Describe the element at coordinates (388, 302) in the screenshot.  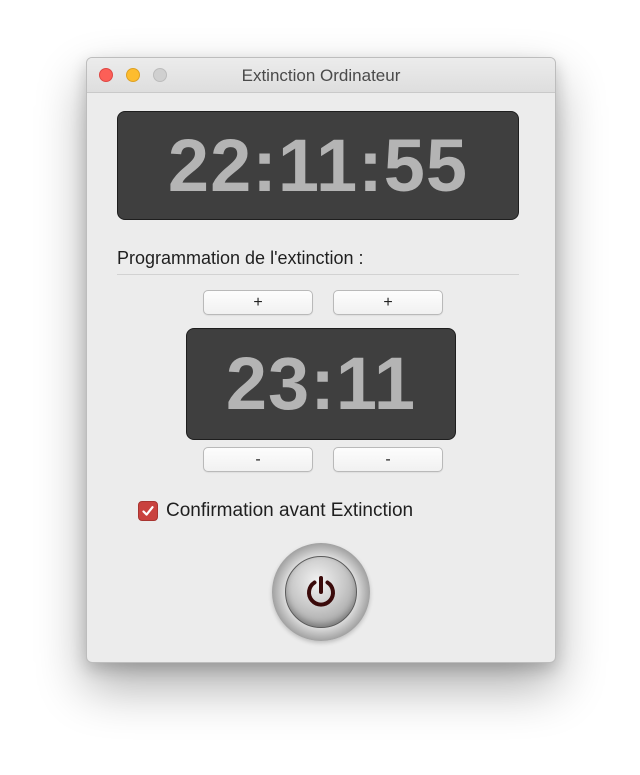
I see `increment-minute-button: +` at that location.